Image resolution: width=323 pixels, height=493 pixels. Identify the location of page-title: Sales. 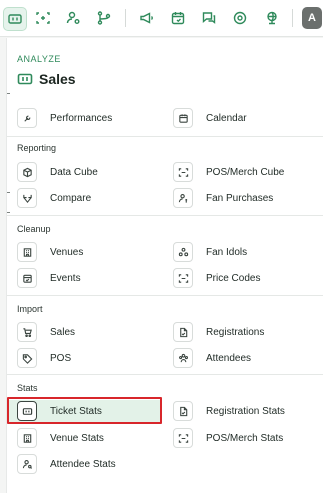
(46, 79).